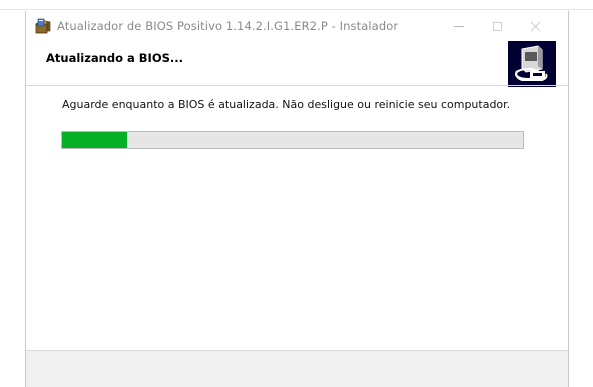 This screenshot has height=387, width=593. Describe the element at coordinates (292, 140) in the screenshot. I see `progress-bar` at that location.